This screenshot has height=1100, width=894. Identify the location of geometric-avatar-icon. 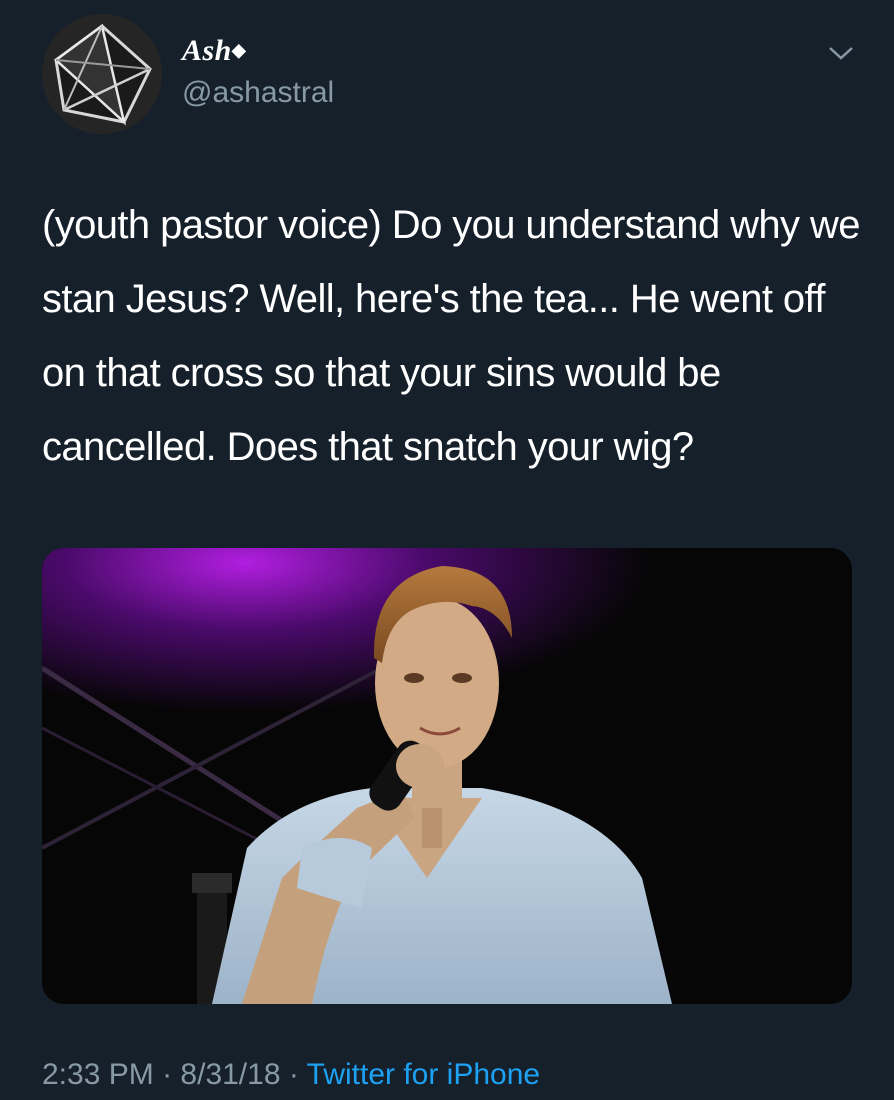
(102, 74).